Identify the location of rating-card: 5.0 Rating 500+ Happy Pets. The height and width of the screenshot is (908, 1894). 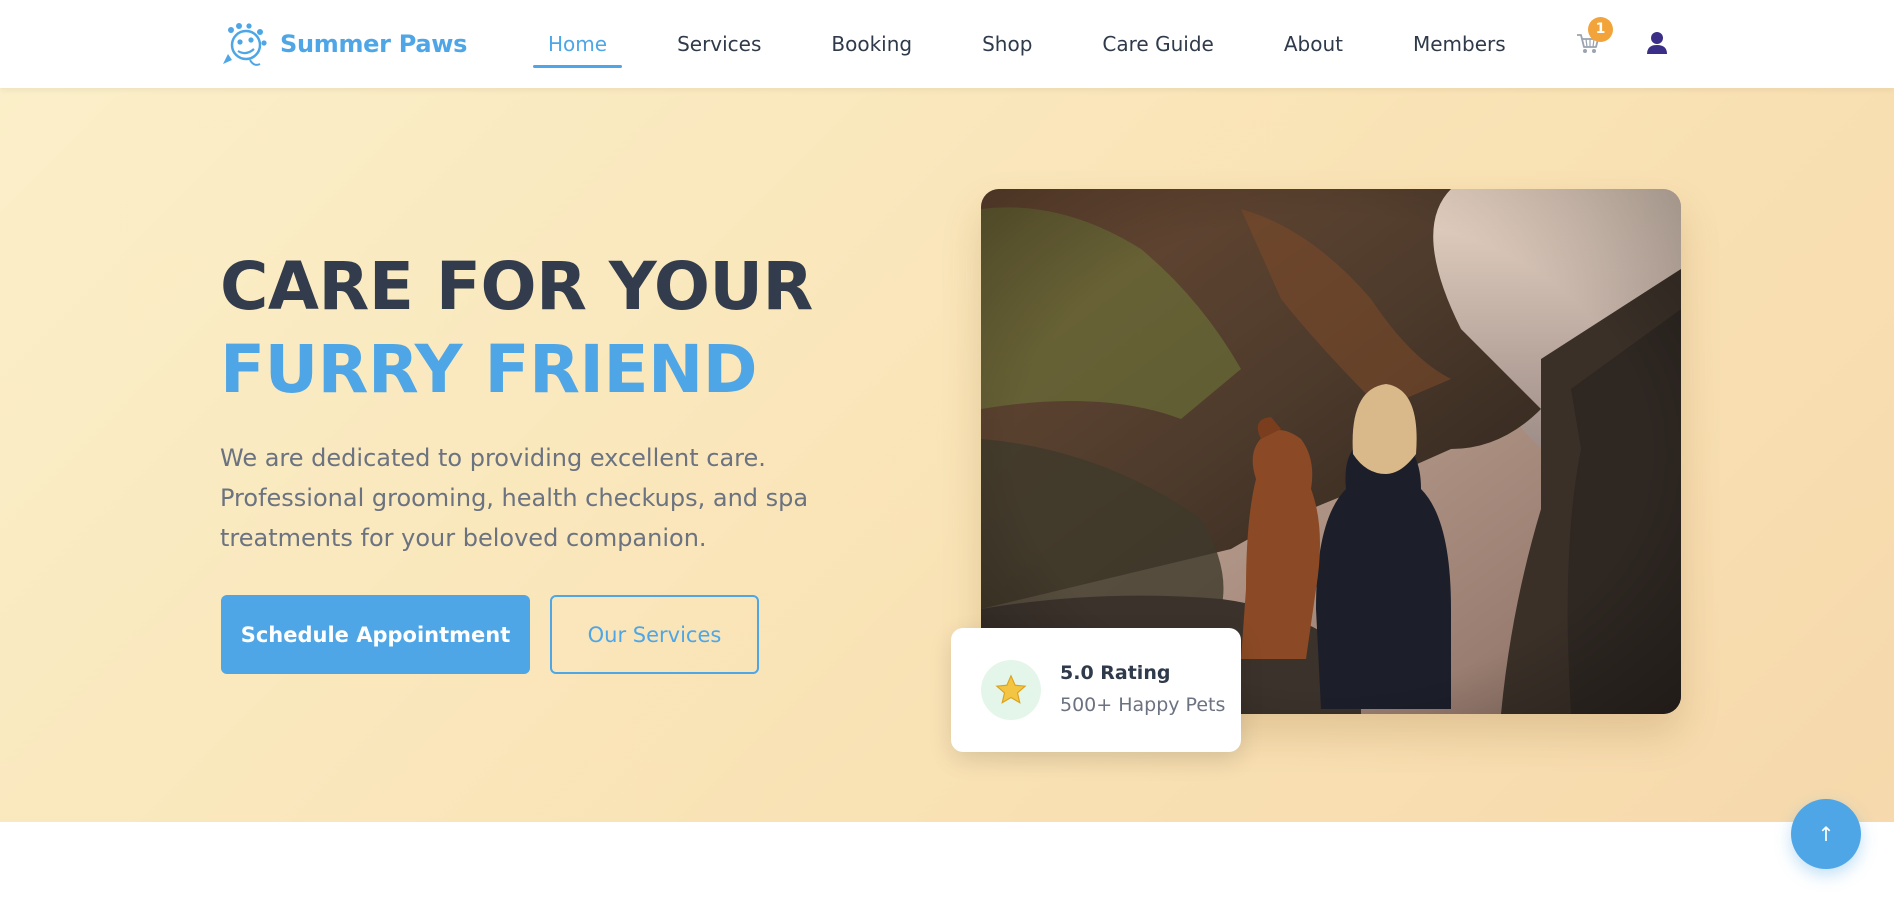
(1096, 690).